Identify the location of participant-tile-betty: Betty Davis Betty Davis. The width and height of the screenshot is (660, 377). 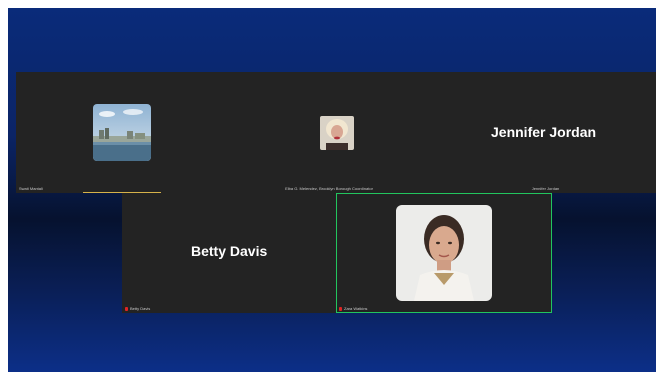
(229, 253).